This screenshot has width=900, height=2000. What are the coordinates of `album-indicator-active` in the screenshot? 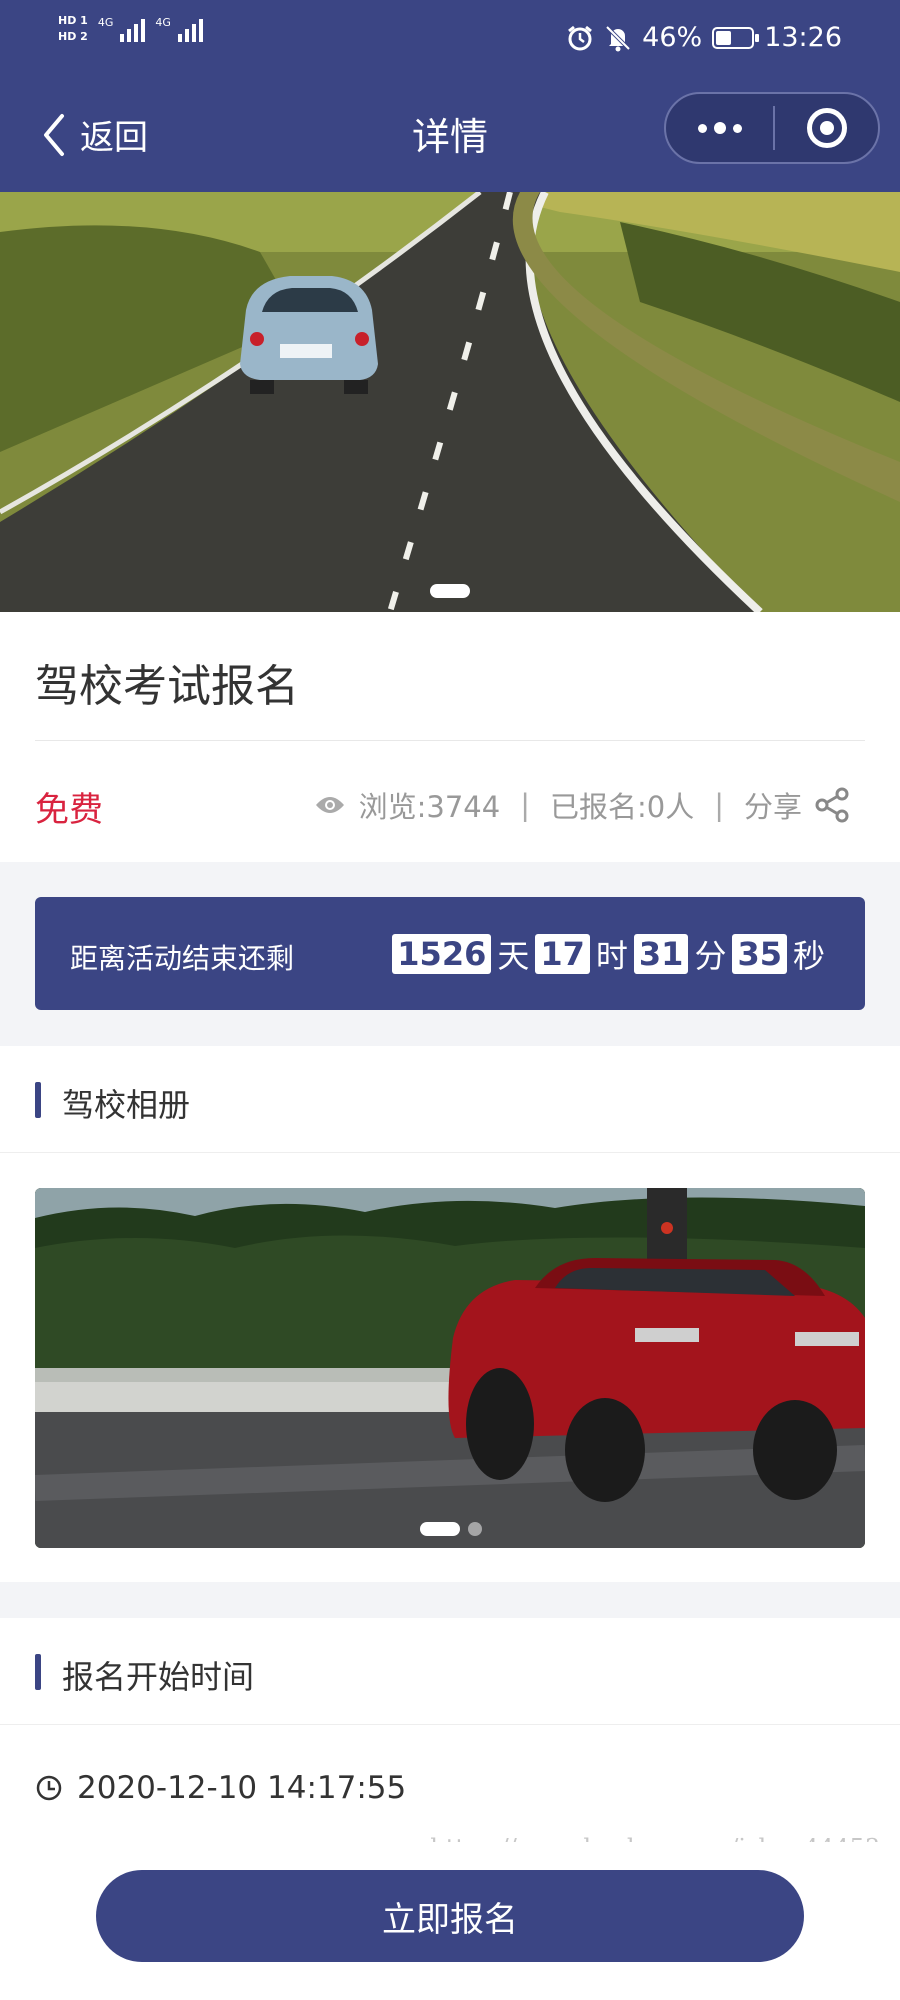 It's located at (440, 1529).